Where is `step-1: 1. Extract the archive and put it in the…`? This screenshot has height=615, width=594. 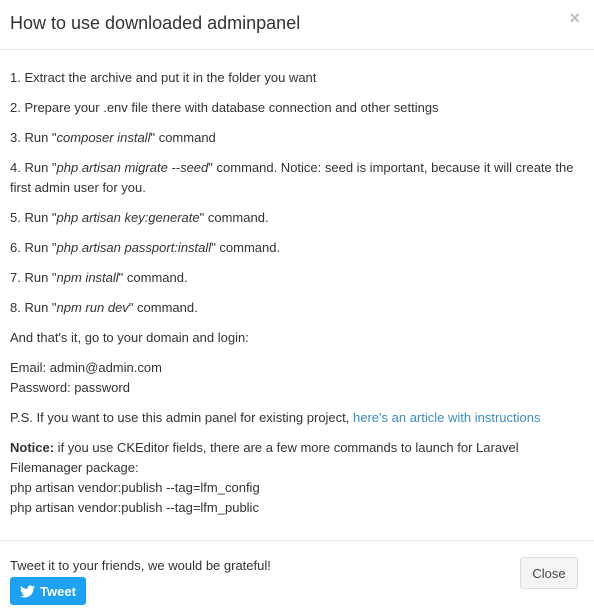
step-1: 1. Extract the archive and put it in the… is located at coordinates (297, 78).